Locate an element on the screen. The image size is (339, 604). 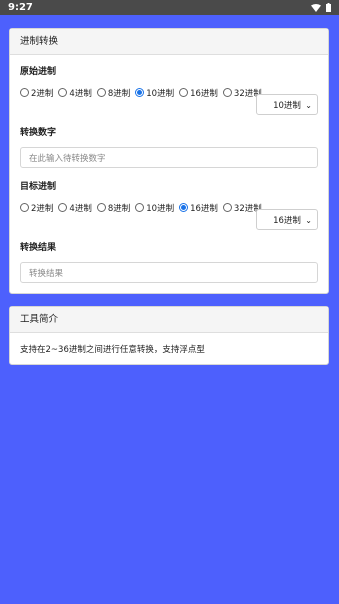
number-input: 在此输入待转换数字 is located at coordinates (169, 157).